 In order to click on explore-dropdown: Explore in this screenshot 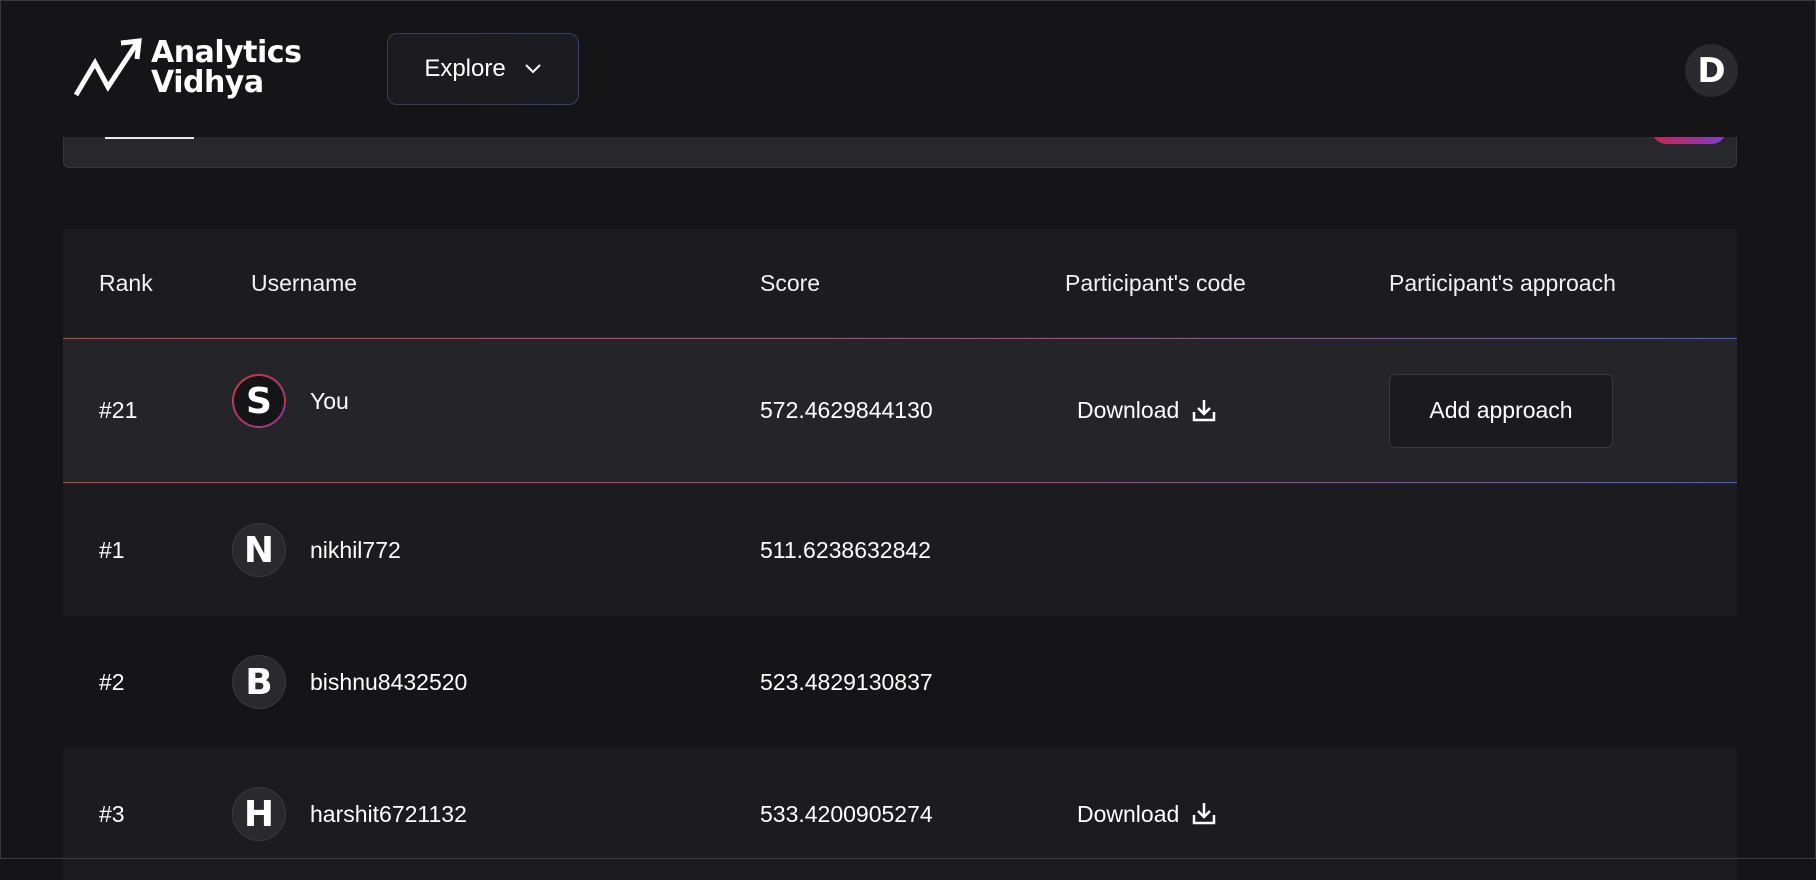, I will do `click(483, 69)`.